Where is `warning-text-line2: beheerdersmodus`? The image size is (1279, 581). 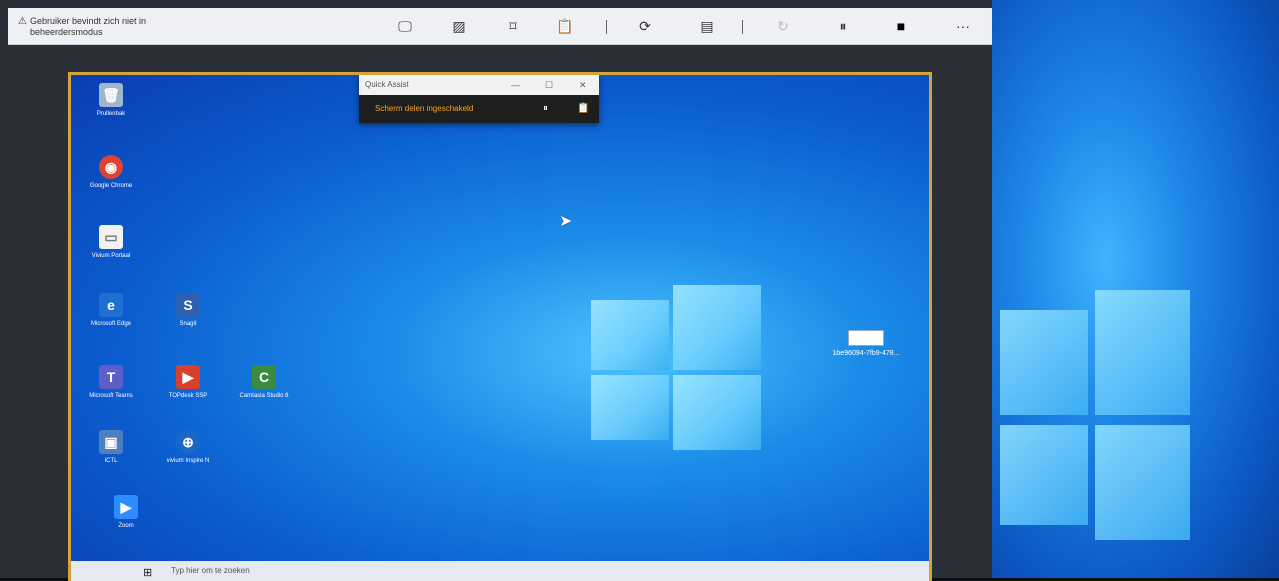
warning-text-line2: beheerdersmodus is located at coordinates (66, 32).